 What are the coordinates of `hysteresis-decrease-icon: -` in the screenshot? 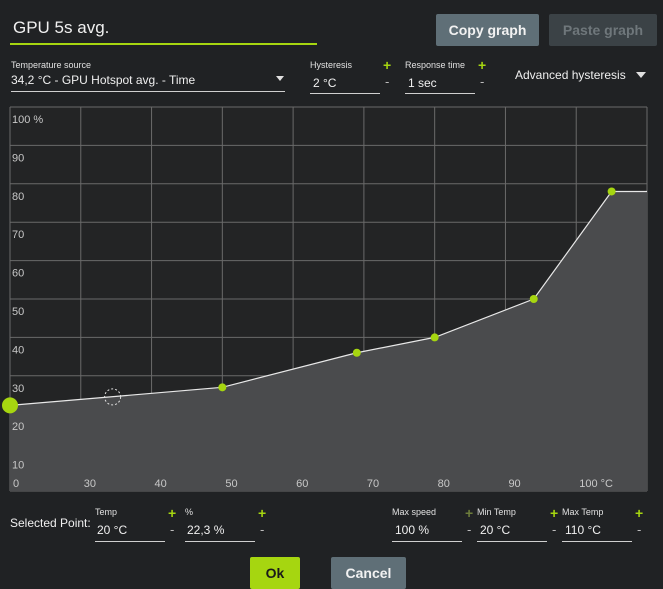 It's located at (387, 81).